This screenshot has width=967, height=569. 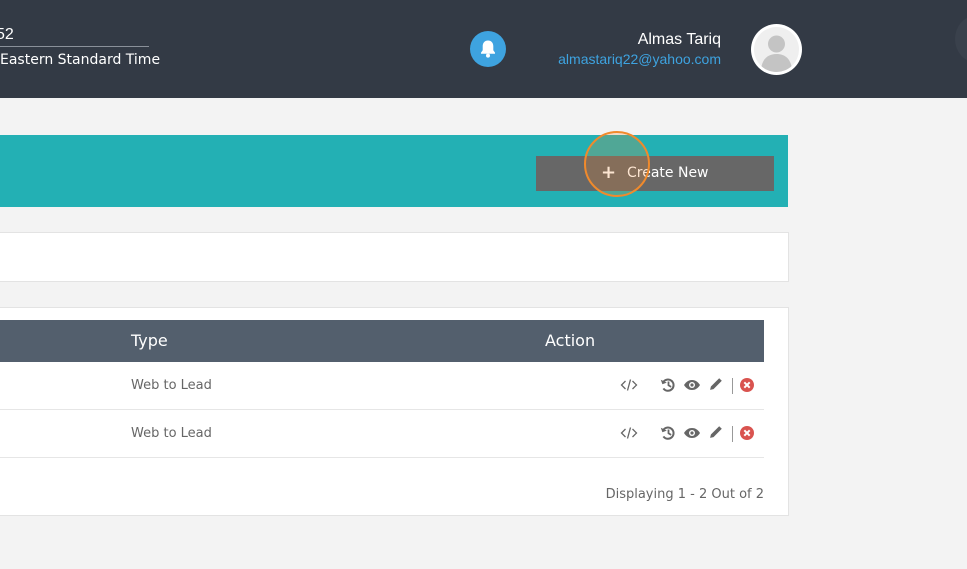 What do you see at coordinates (80, 60) in the screenshot?
I see `clock-timezone: Eastern Standard Time` at bounding box center [80, 60].